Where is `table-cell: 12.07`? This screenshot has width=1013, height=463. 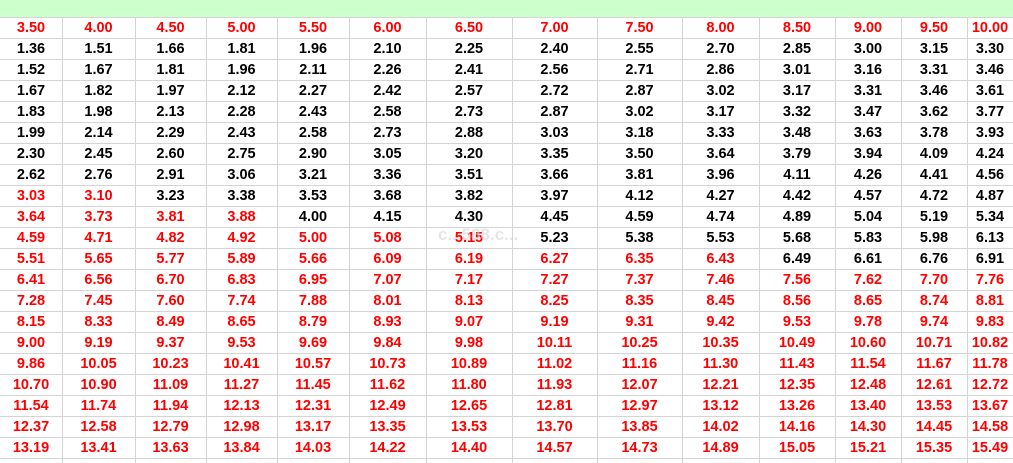 table-cell: 12.07 is located at coordinates (639, 385).